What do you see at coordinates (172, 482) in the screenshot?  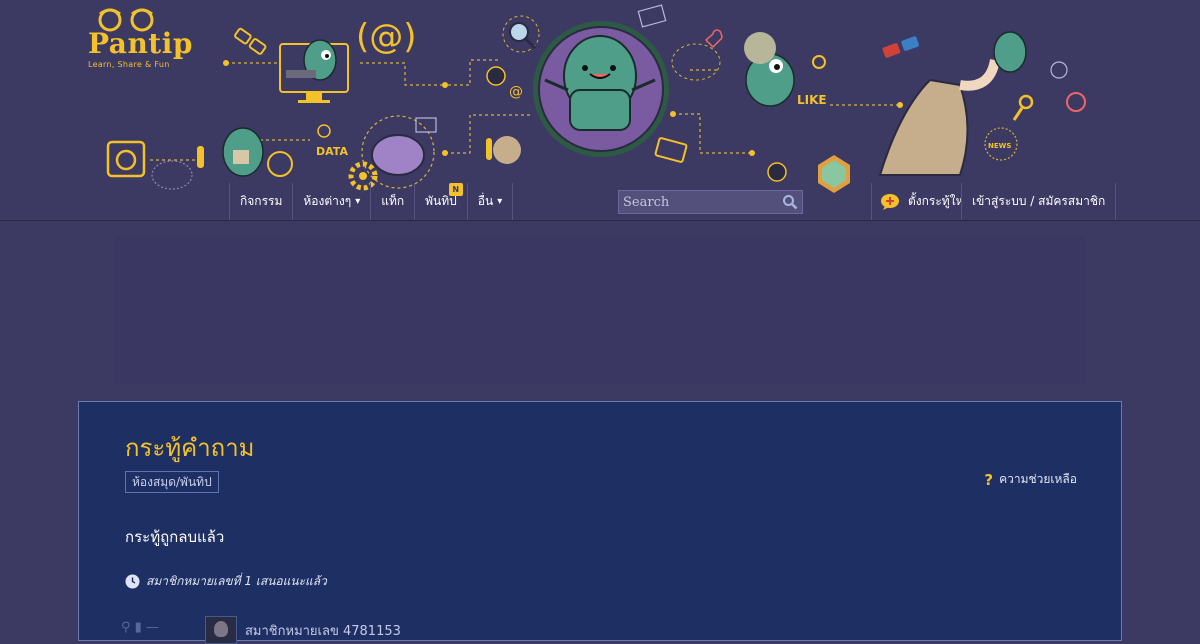 I see `tag-chip: ห้องสมุด/พันทิป` at bounding box center [172, 482].